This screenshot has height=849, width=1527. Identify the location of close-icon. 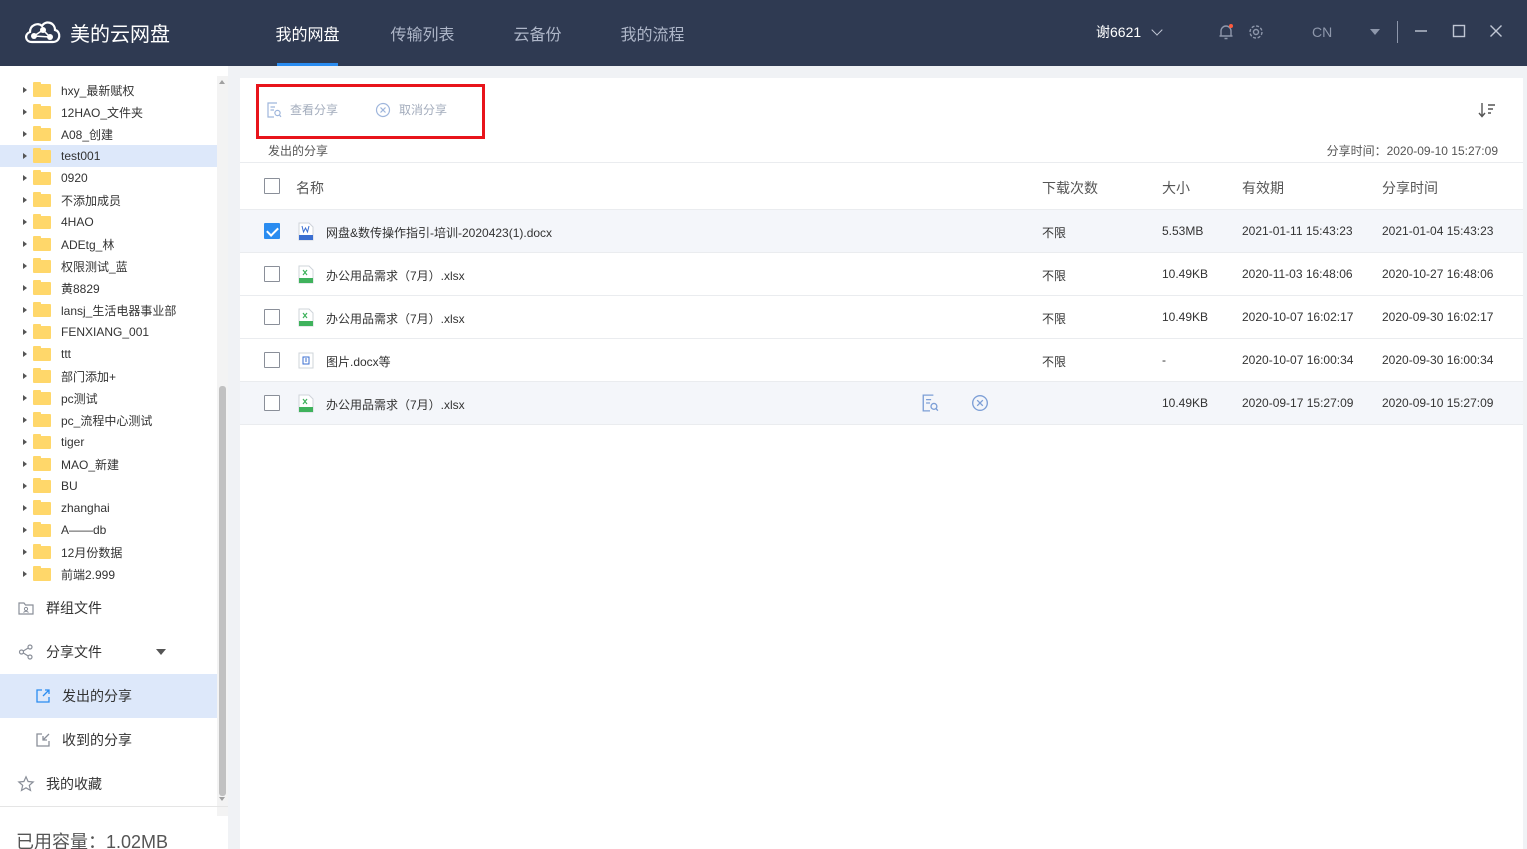
(1496, 31).